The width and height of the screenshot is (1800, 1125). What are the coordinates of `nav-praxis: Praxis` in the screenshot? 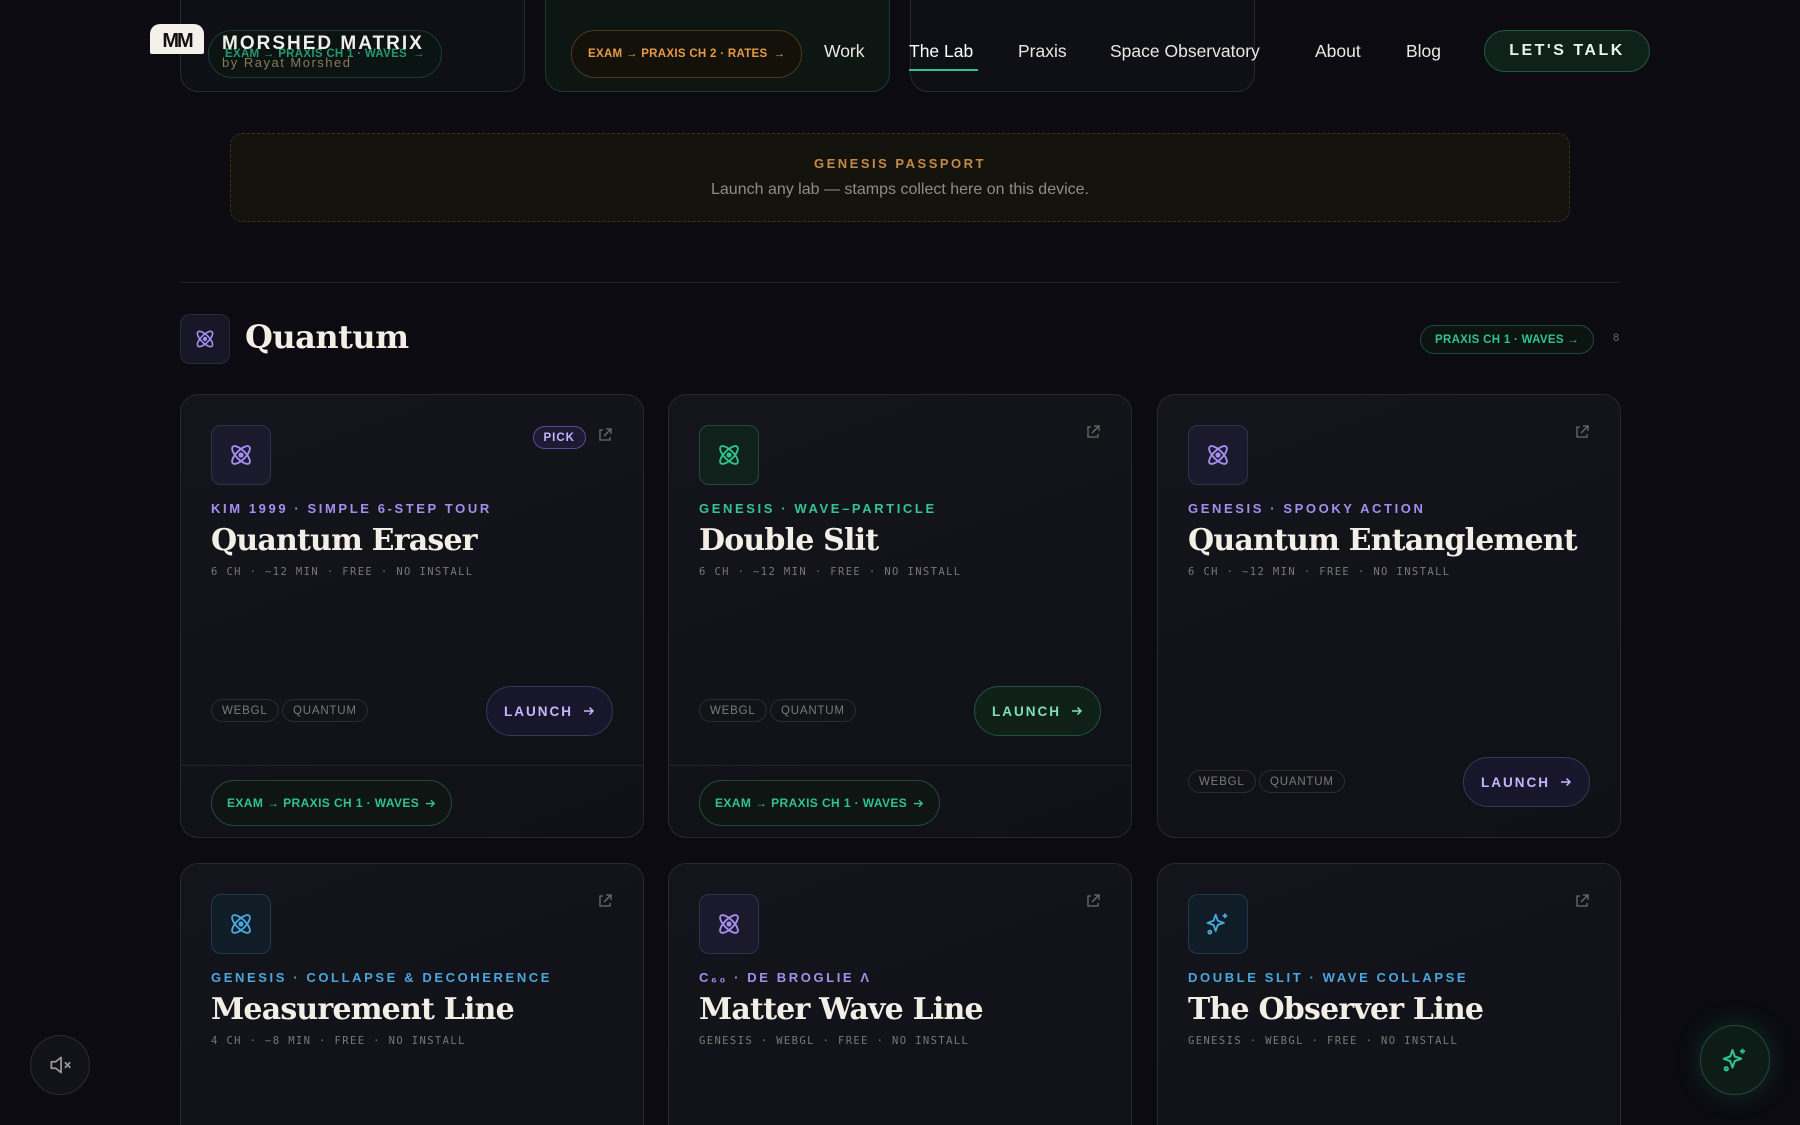 It's located at (1042, 51).